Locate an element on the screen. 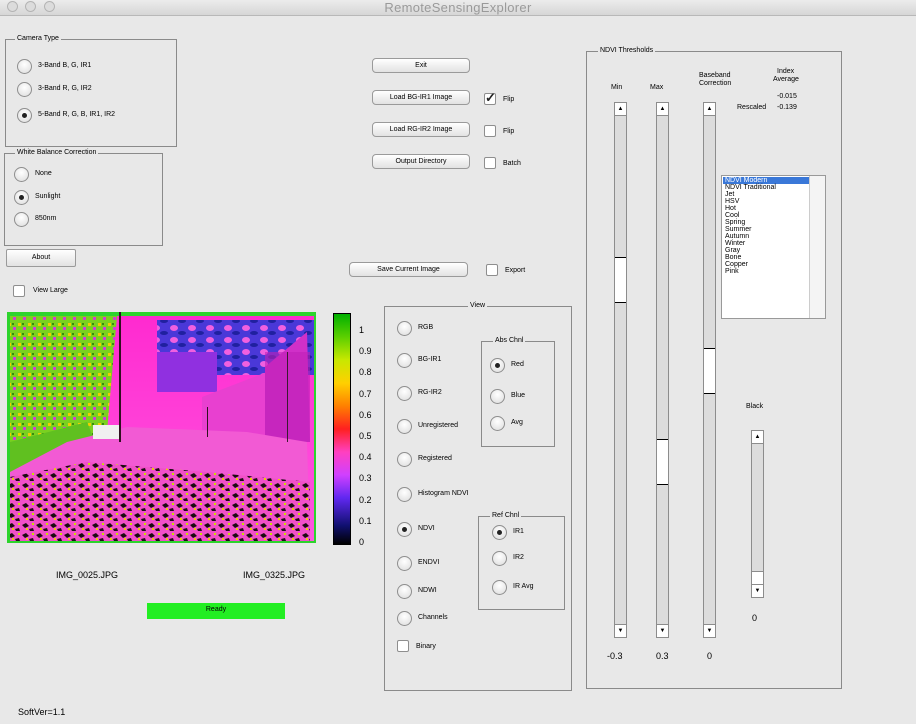 The image size is (916, 724). load-bg-ir1-button: Load BG-IR1 Image is located at coordinates (421, 97).